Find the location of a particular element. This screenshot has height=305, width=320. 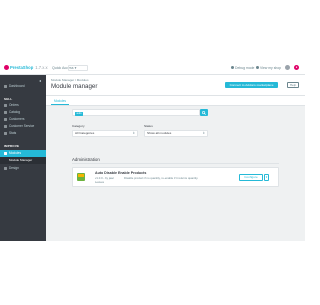

header-search-input is located at coordinates (78, 67).